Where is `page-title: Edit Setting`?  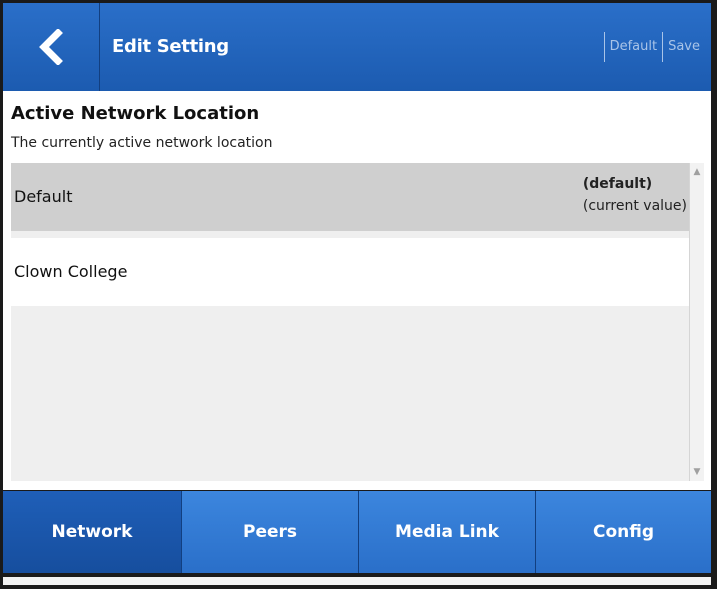
page-title: Edit Setting is located at coordinates (170, 46).